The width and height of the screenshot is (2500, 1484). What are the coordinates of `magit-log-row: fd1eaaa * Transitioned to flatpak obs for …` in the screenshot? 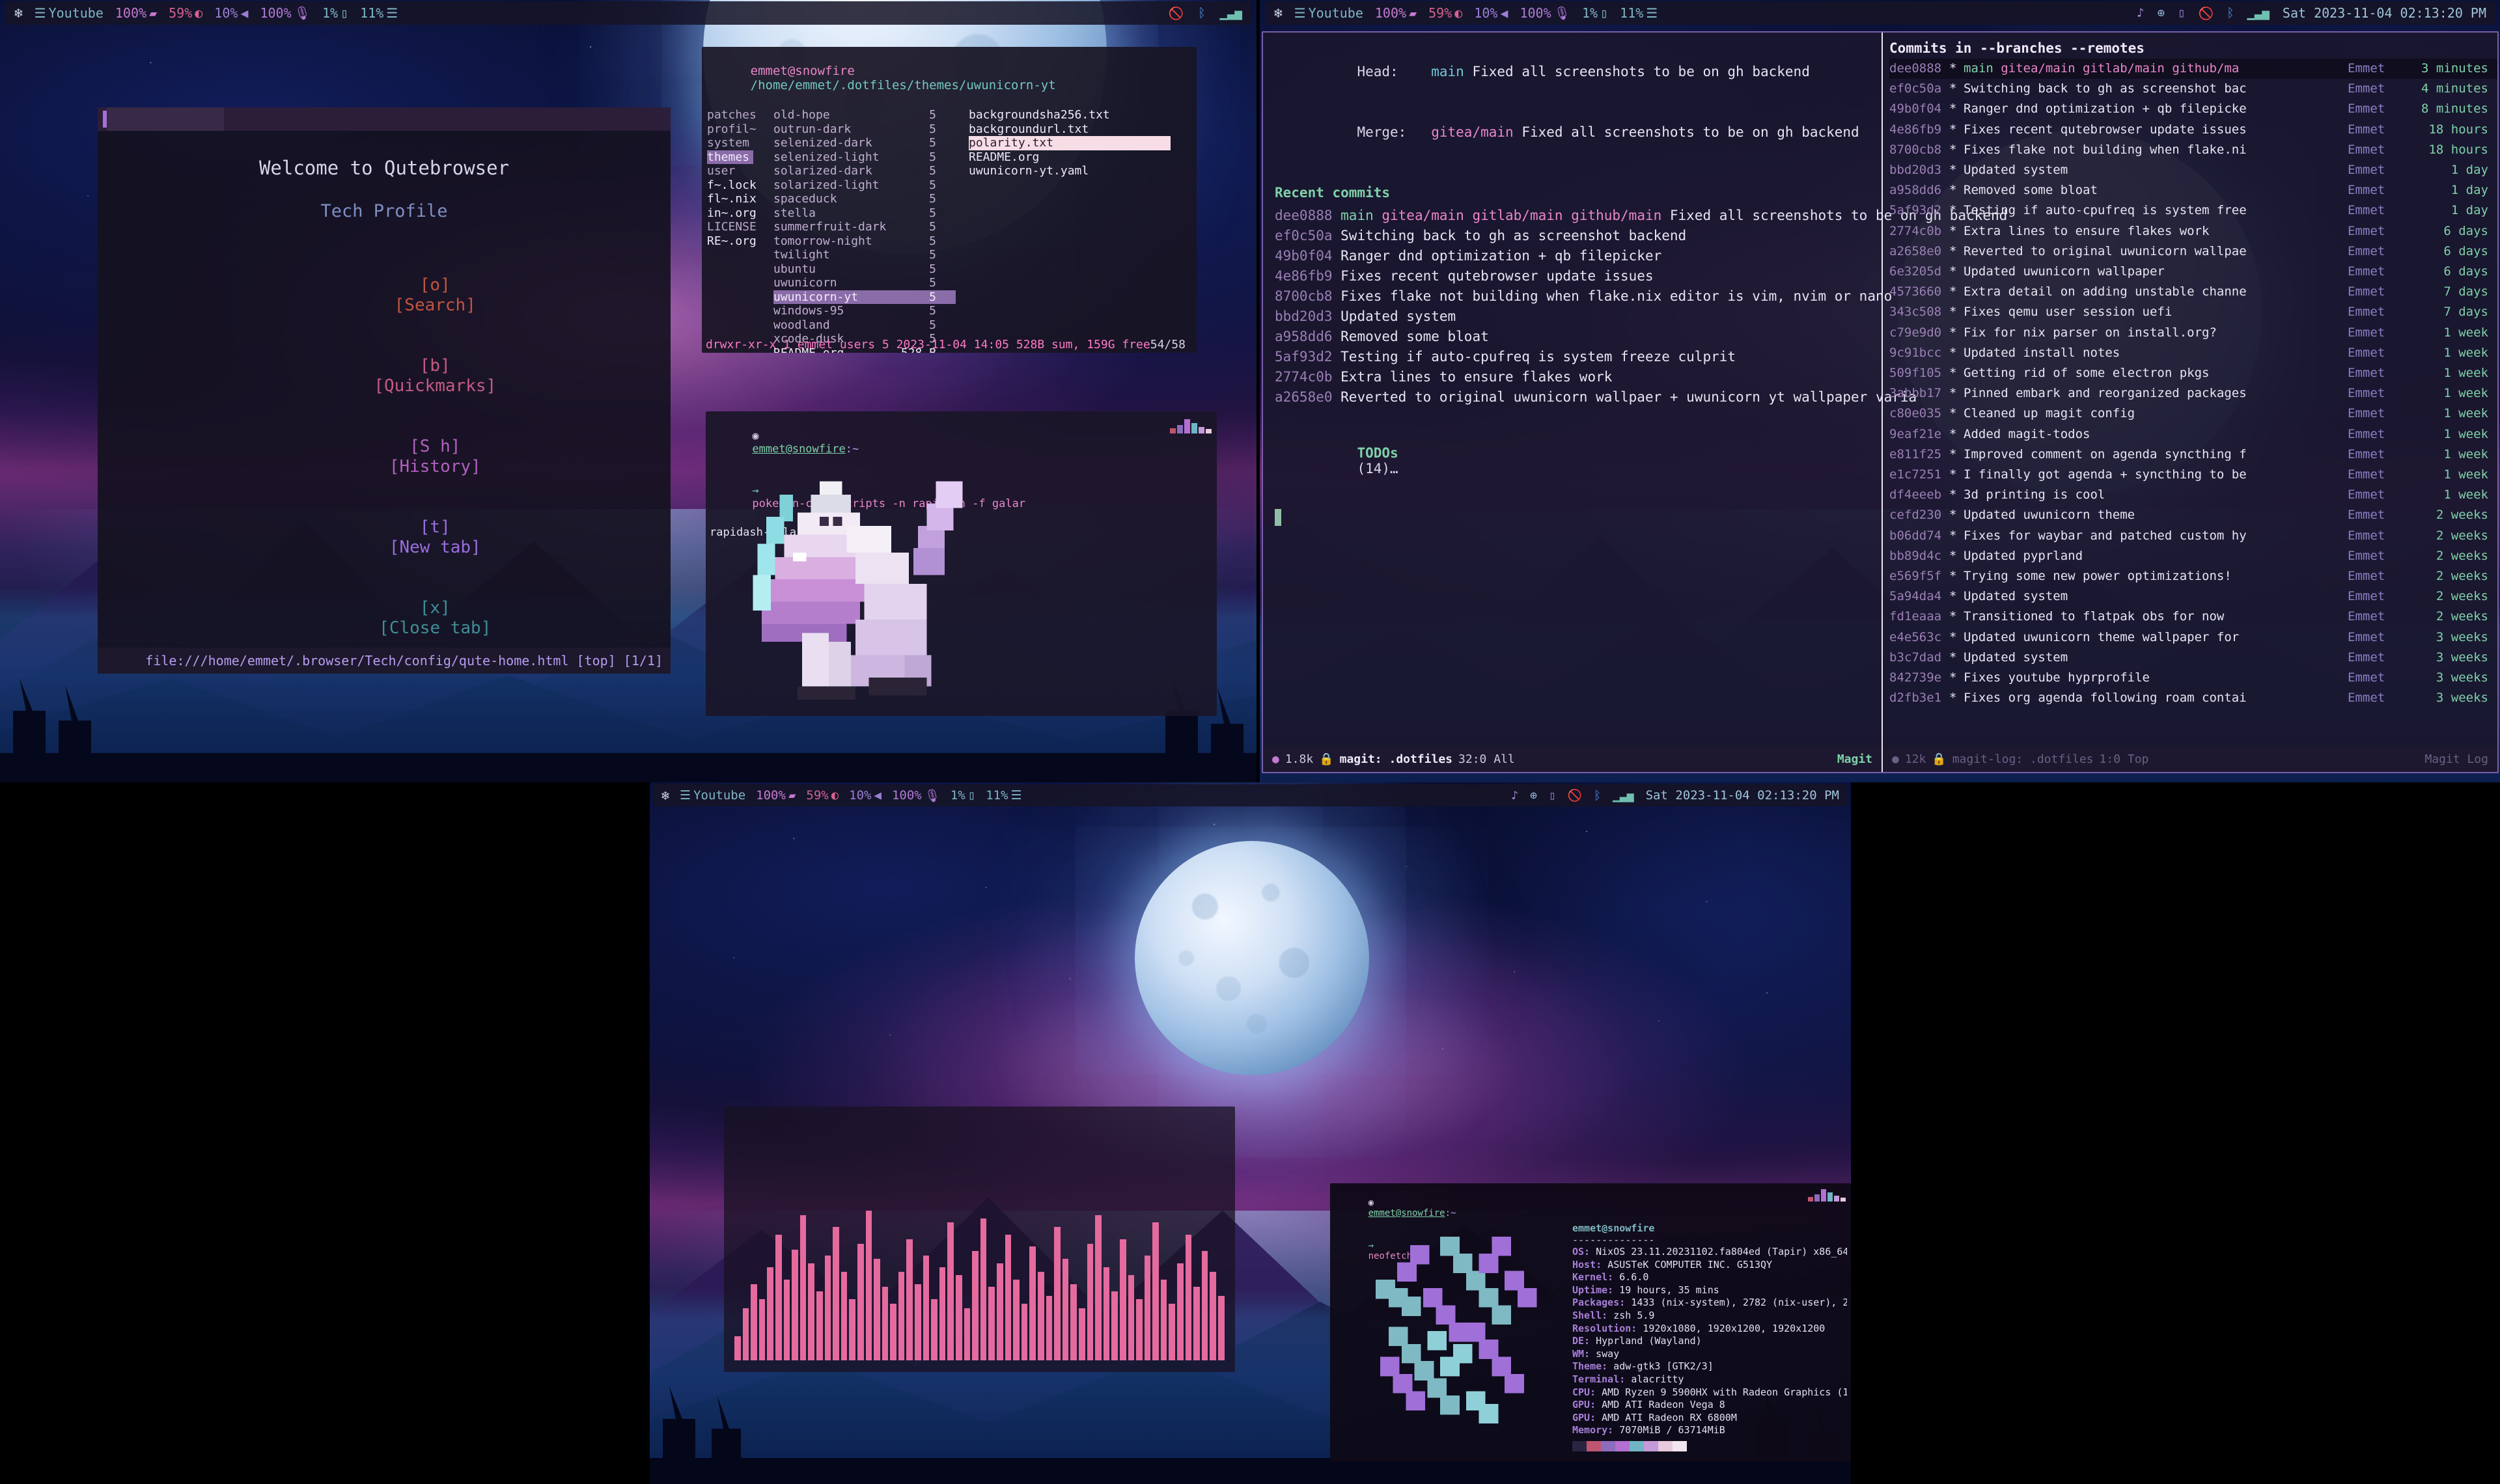 It's located at (2193, 617).